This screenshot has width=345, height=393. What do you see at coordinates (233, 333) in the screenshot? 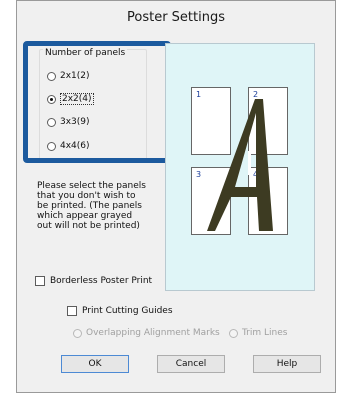
I see `trim-lines-dot` at bounding box center [233, 333].